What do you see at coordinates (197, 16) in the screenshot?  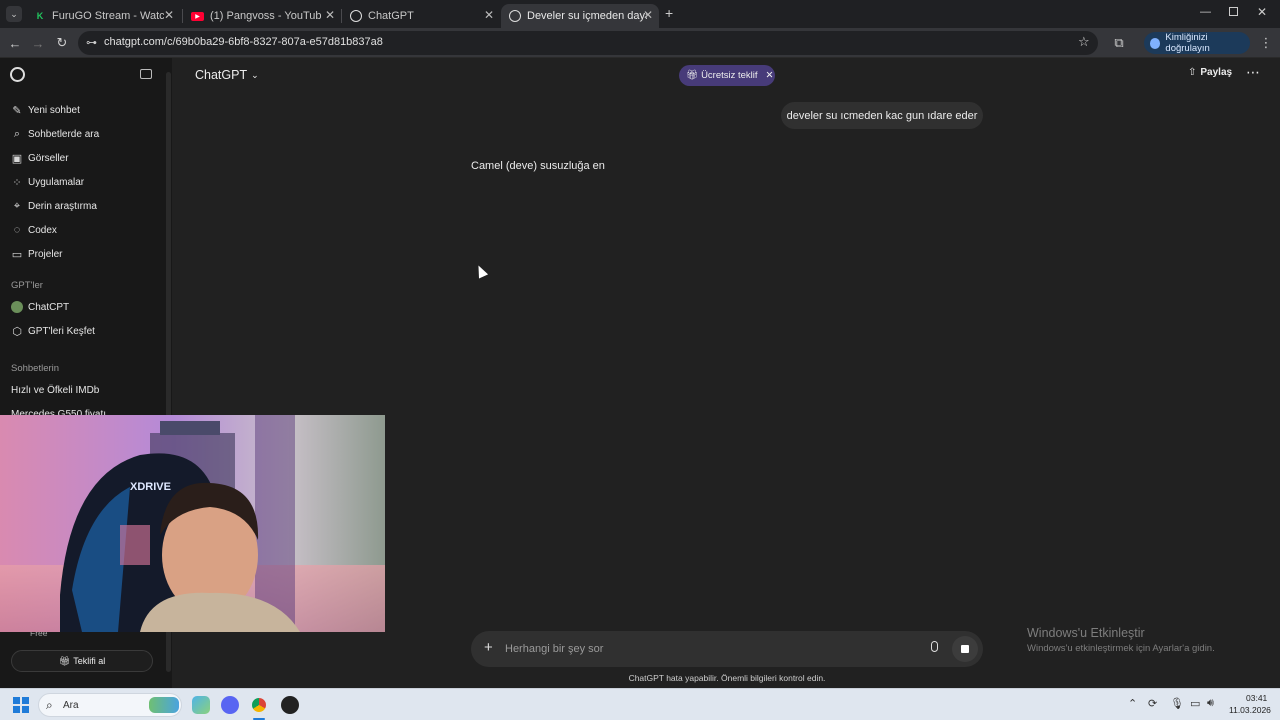 I see `youtube-favicon-icon: ▶` at bounding box center [197, 16].